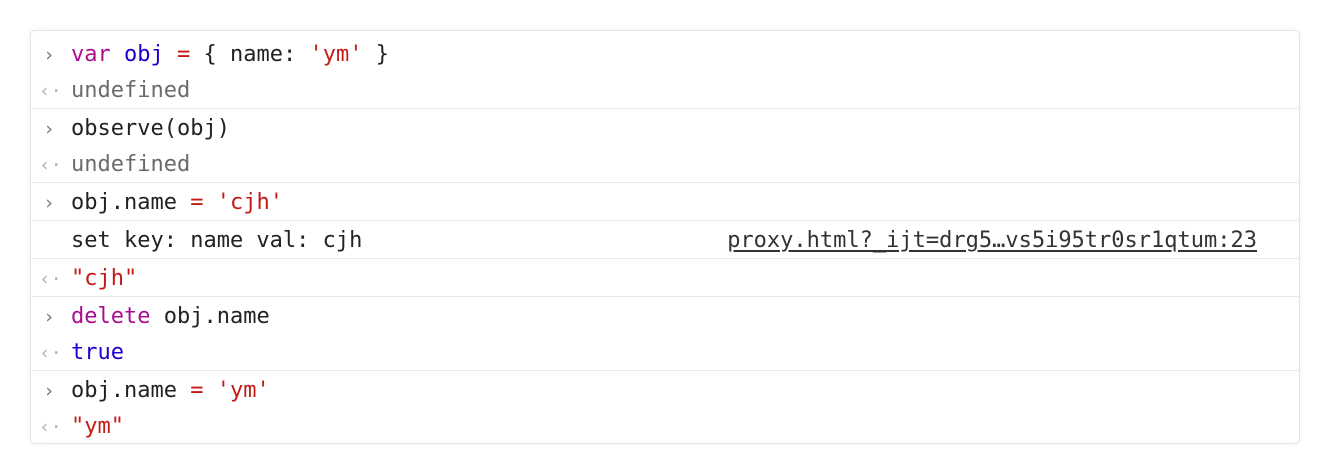 This screenshot has width=1330, height=476. I want to click on input-code: obj.name = 'cjh', so click(177, 203).